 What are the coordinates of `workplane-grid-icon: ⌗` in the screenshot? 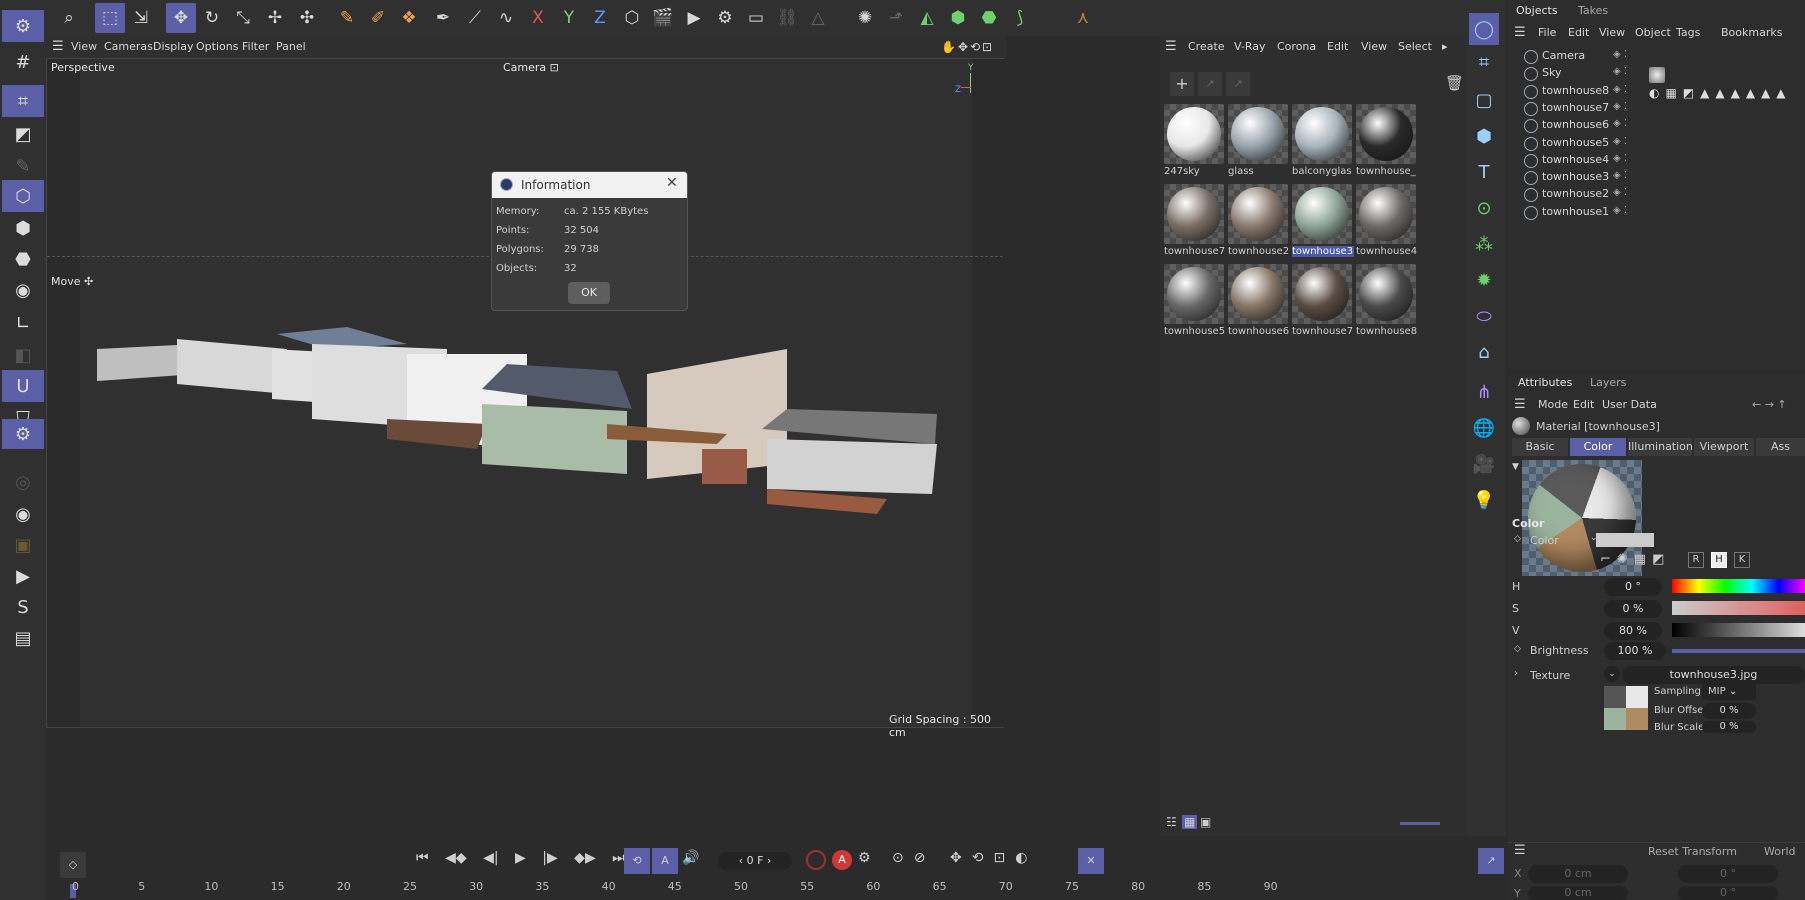 It's located at (23, 101).